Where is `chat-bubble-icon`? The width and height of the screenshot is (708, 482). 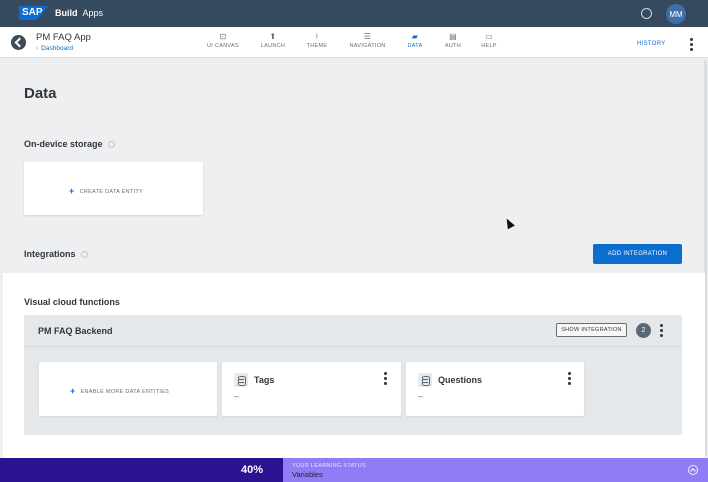
chat-bubble-icon is located at coordinates (646, 13).